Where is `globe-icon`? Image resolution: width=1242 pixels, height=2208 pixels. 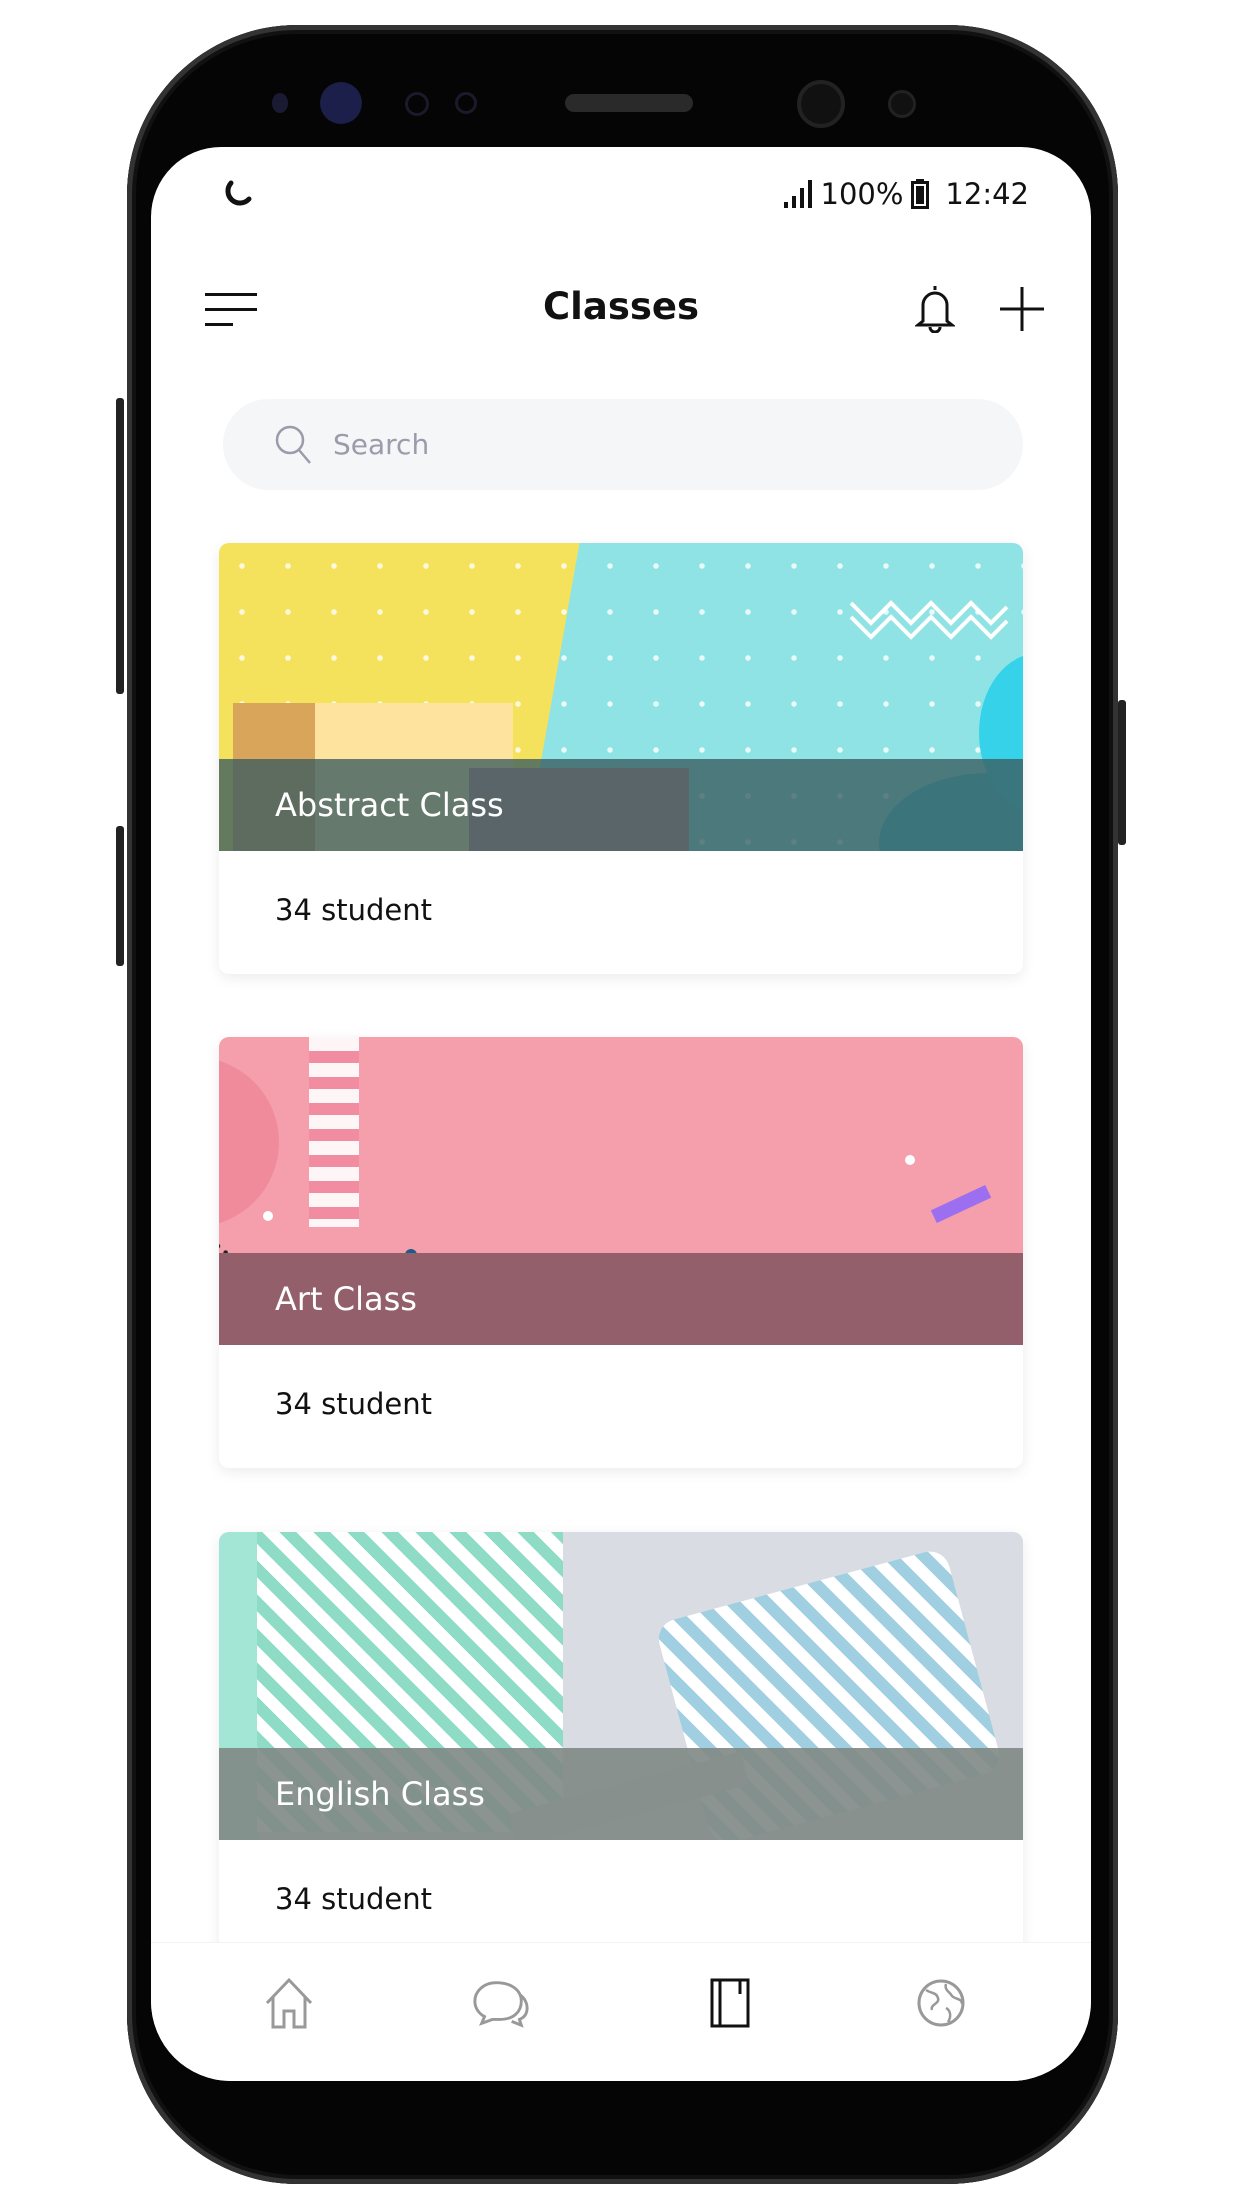 globe-icon is located at coordinates (941, 2003).